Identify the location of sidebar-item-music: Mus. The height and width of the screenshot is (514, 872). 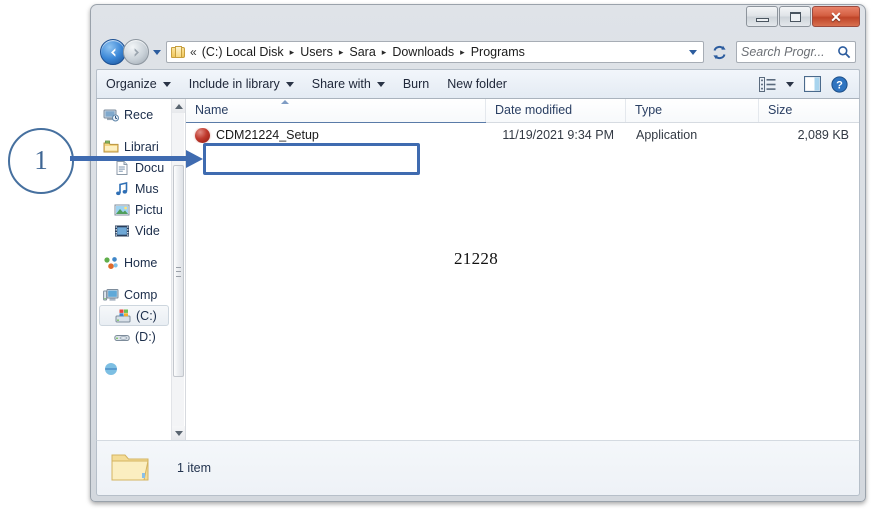
(134, 188).